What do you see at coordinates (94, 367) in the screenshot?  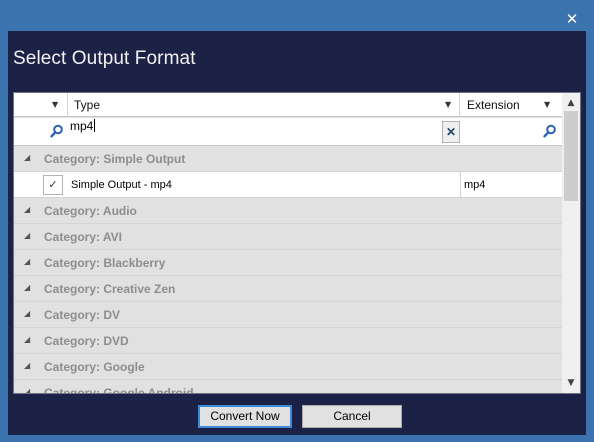 I see `category-label: Category: Google` at bounding box center [94, 367].